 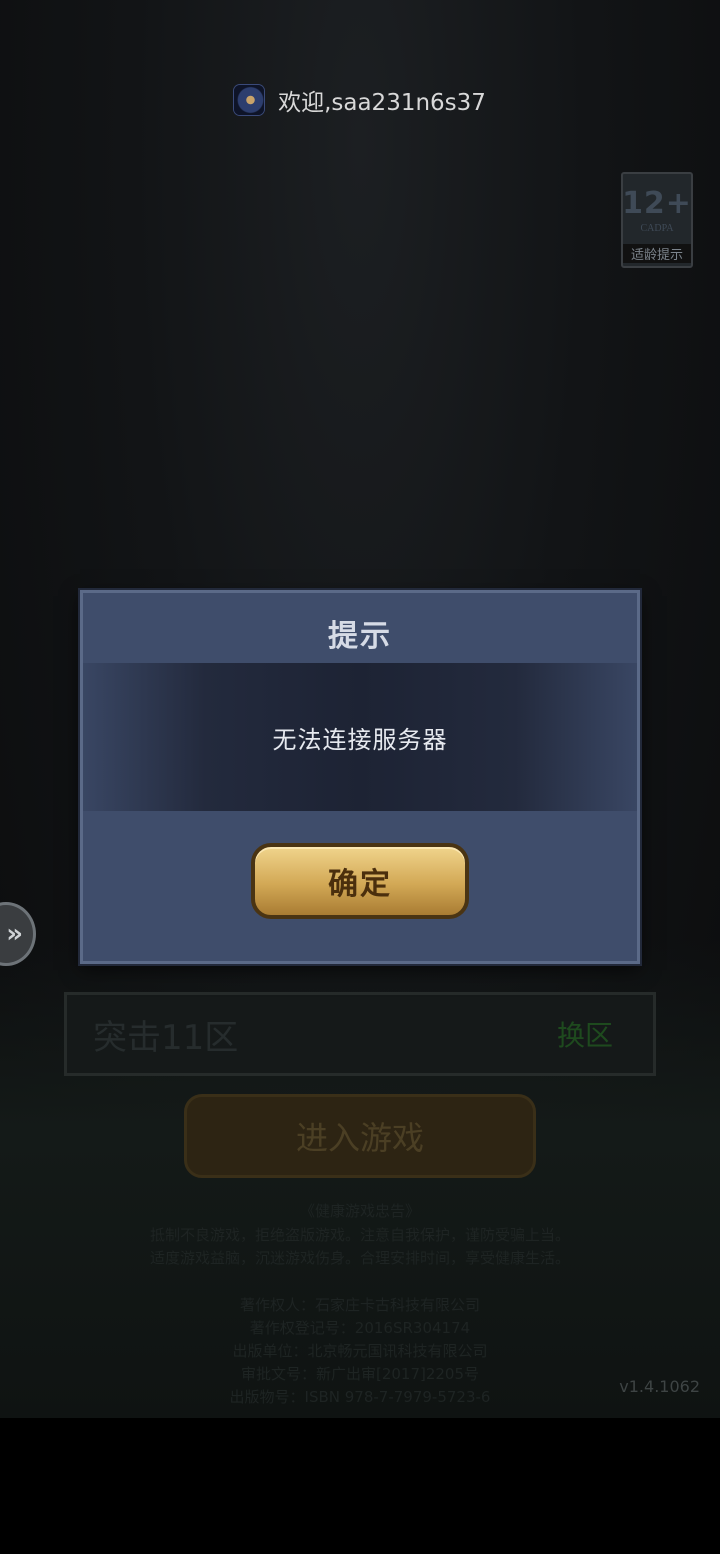 I want to click on confirm-button: 确定, so click(x=360, y=881).